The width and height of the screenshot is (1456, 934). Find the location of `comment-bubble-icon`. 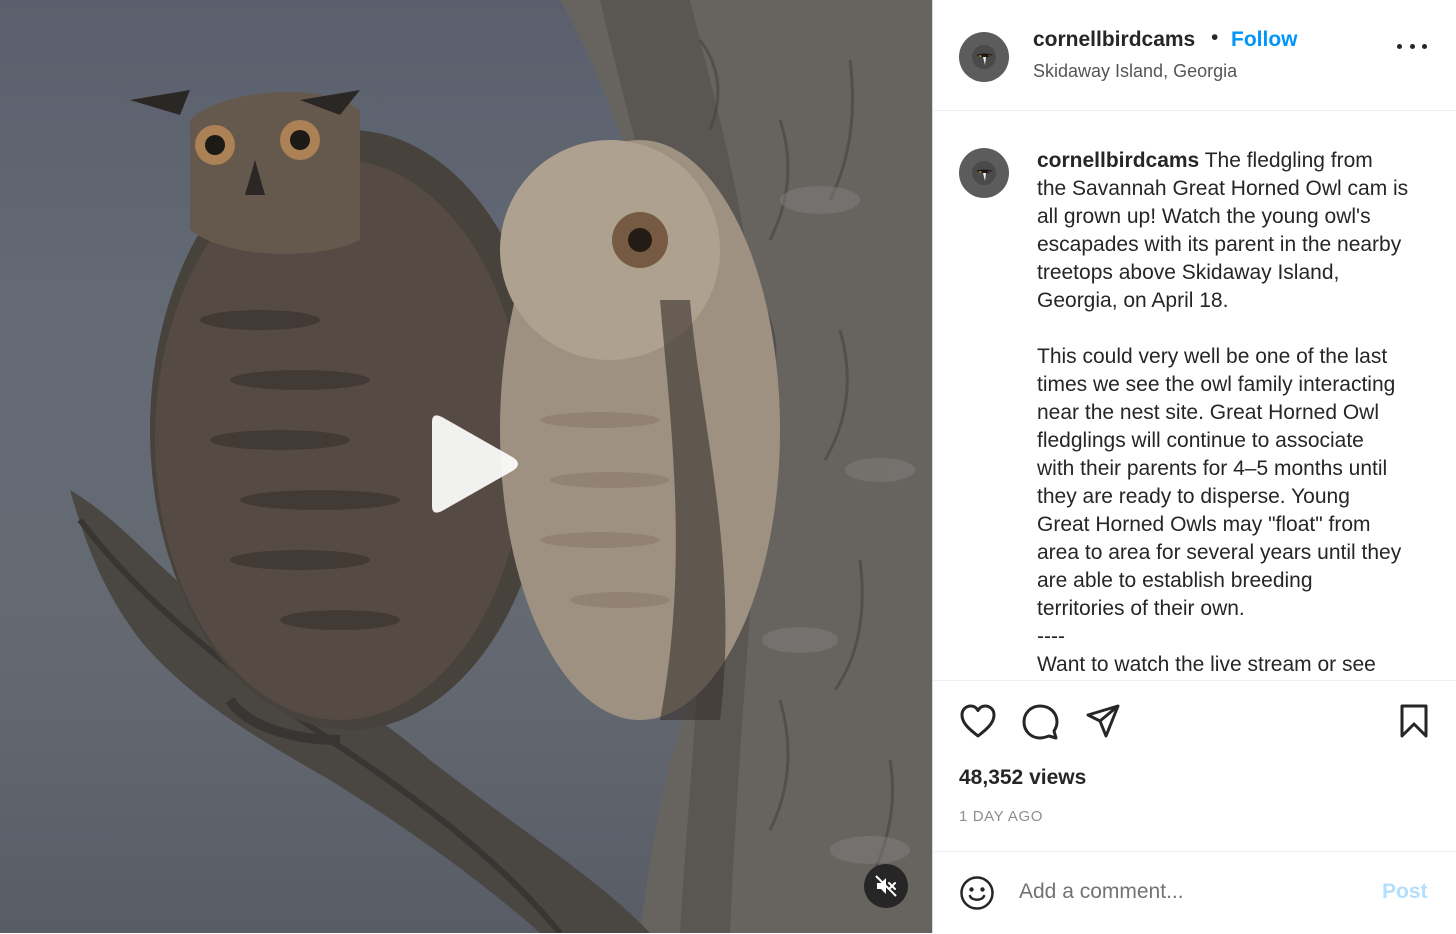

comment-bubble-icon is located at coordinates (1040, 722).